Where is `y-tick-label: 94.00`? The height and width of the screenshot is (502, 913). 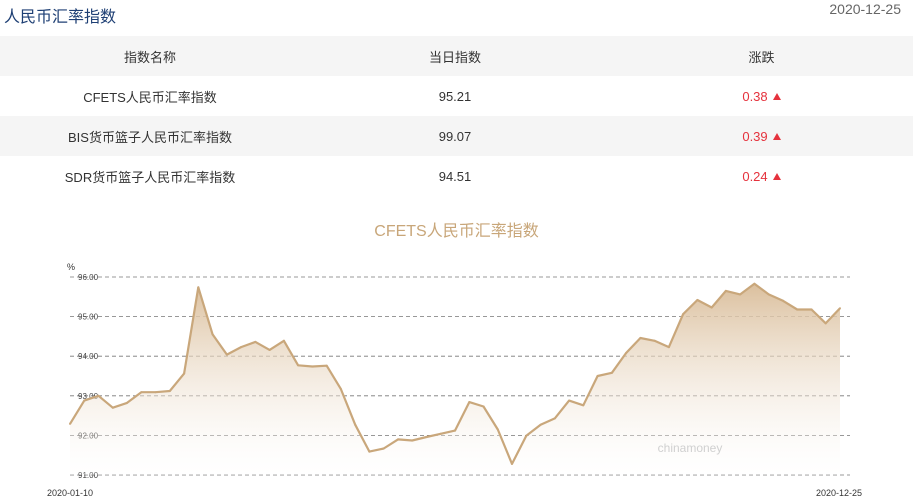
y-tick-label: 94.00 is located at coordinates (88, 356).